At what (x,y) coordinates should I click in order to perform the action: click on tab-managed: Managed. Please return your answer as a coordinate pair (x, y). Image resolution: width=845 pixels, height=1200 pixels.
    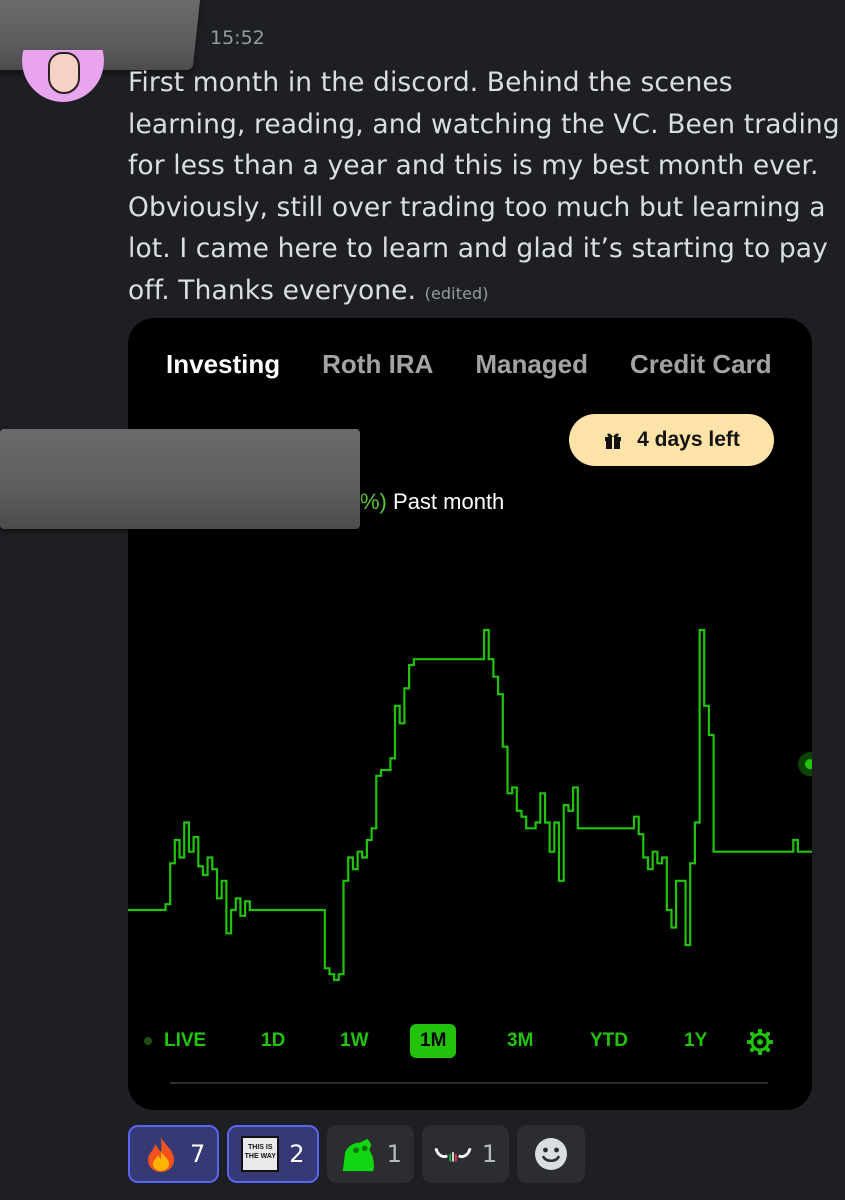
    Looking at the image, I should click on (531, 364).